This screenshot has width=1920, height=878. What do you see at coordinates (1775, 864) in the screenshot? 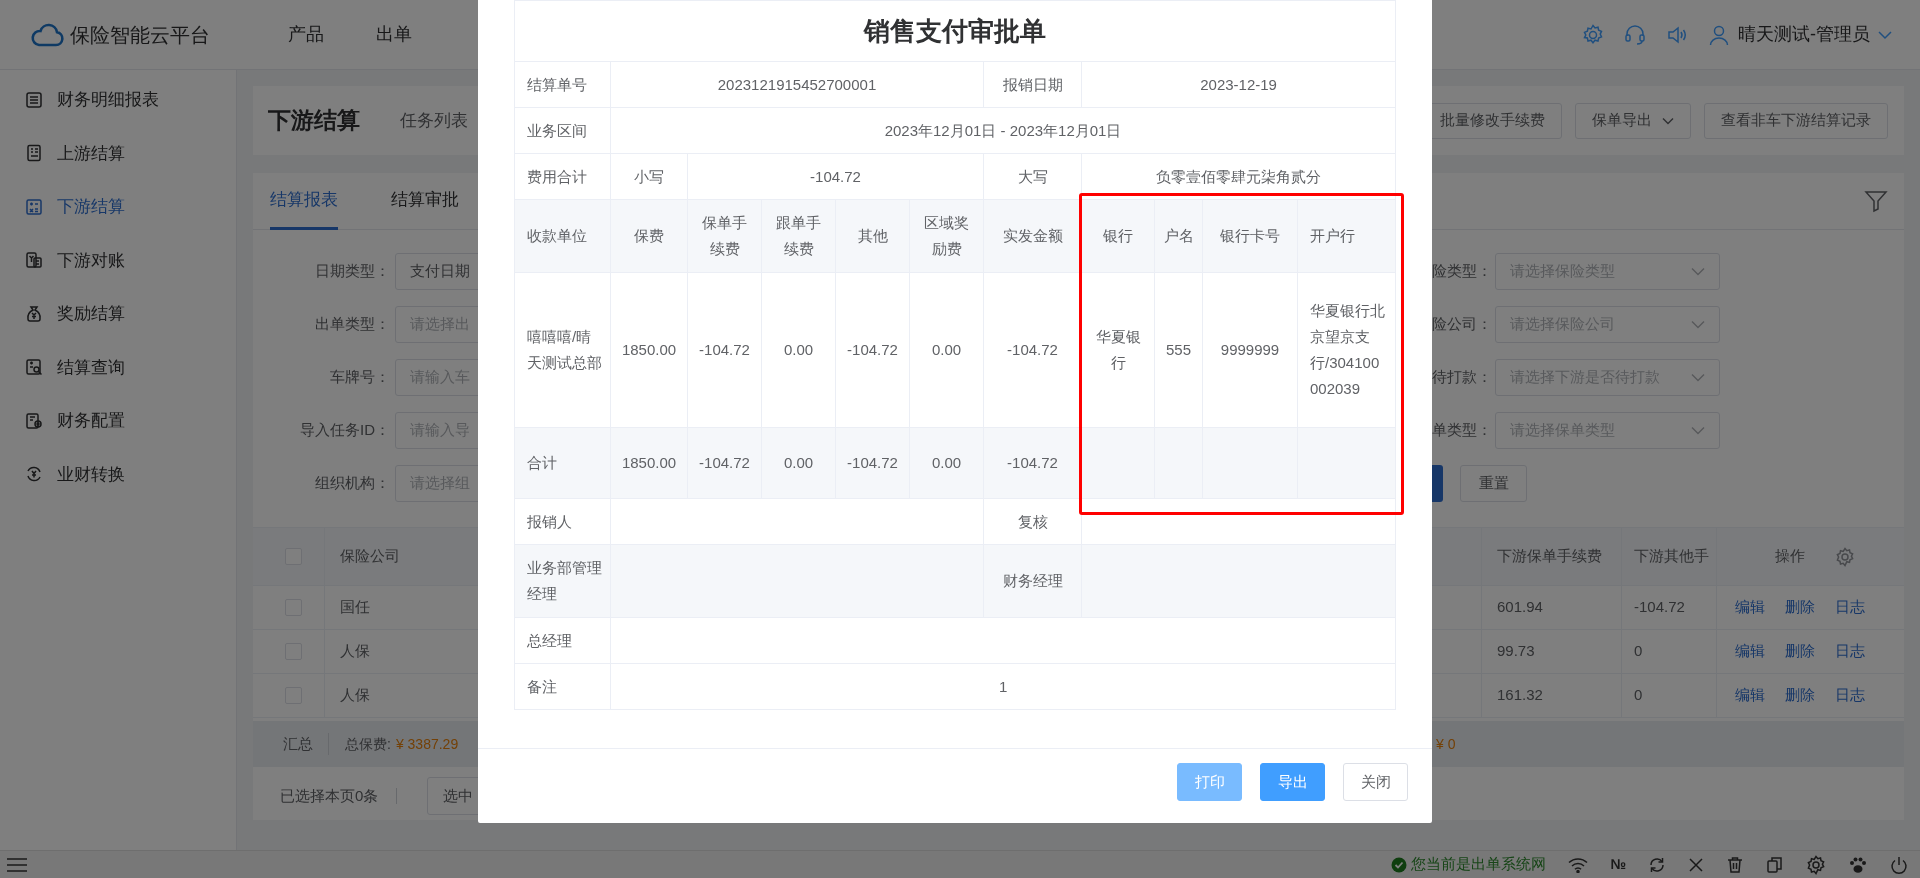
I see `copy-icon` at bounding box center [1775, 864].